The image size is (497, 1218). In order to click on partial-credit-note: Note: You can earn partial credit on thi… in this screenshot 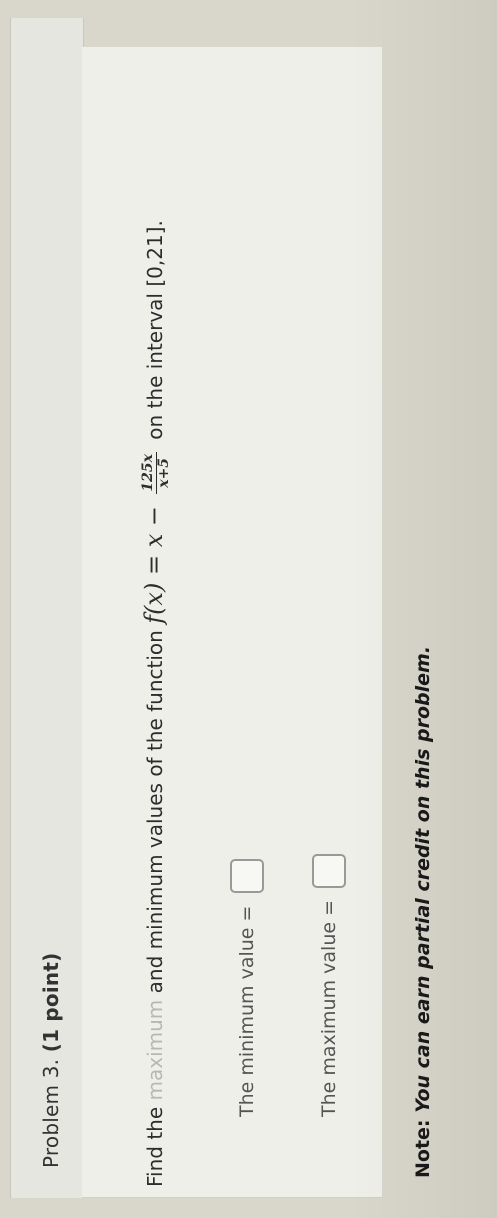, I will do `click(423, 912)`.